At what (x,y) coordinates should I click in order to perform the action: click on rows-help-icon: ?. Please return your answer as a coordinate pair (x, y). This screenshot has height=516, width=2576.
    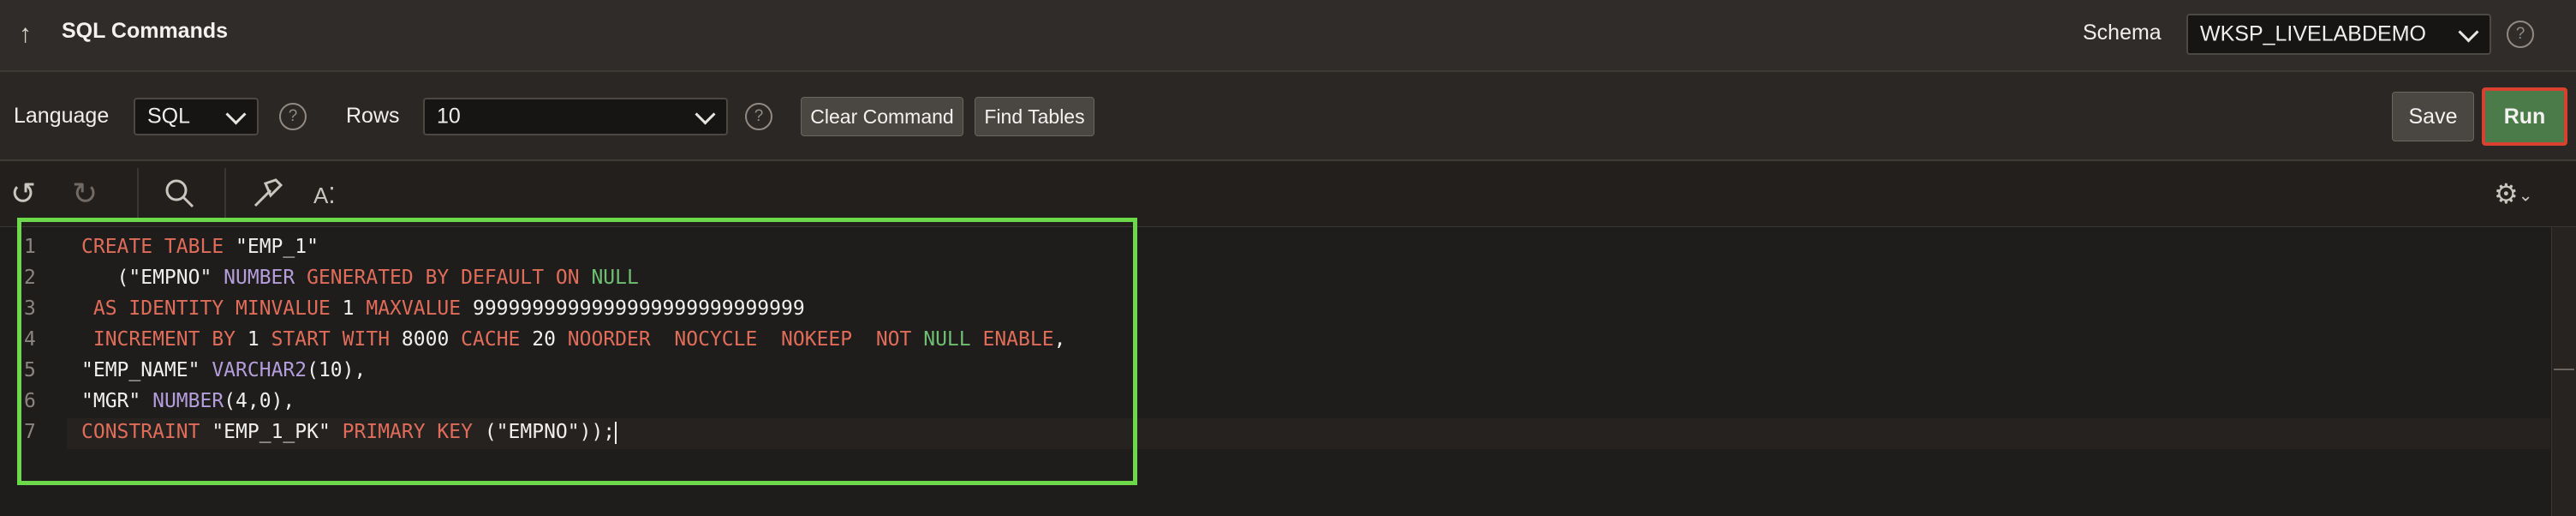
    Looking at the image, I should click on (759, 117).